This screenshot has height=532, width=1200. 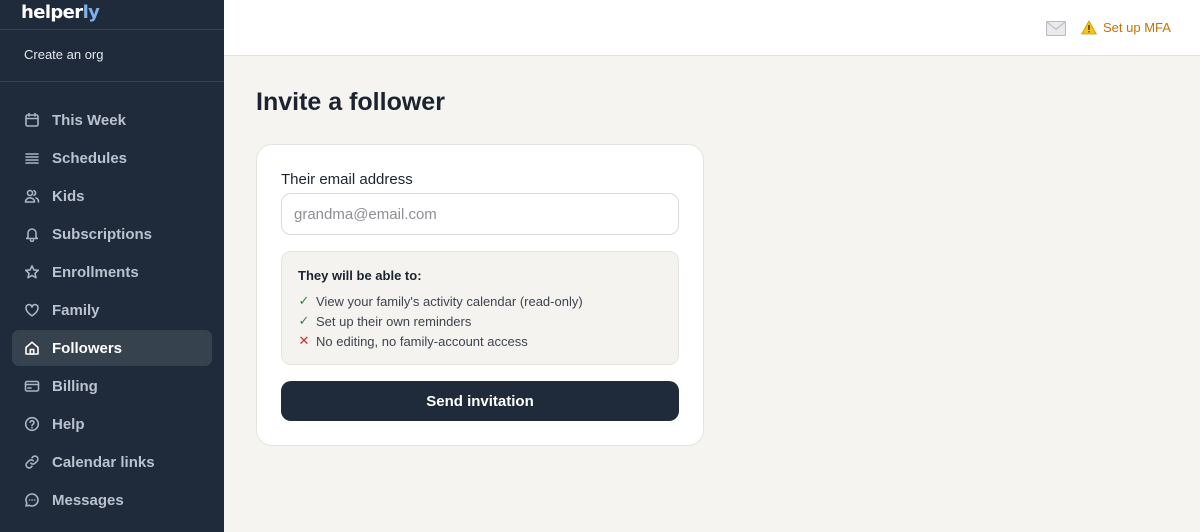 What do you see at coordinates (304, 340) in the screenshot?
I see `cross-icon: ✕` at bounding box center [304, 340].